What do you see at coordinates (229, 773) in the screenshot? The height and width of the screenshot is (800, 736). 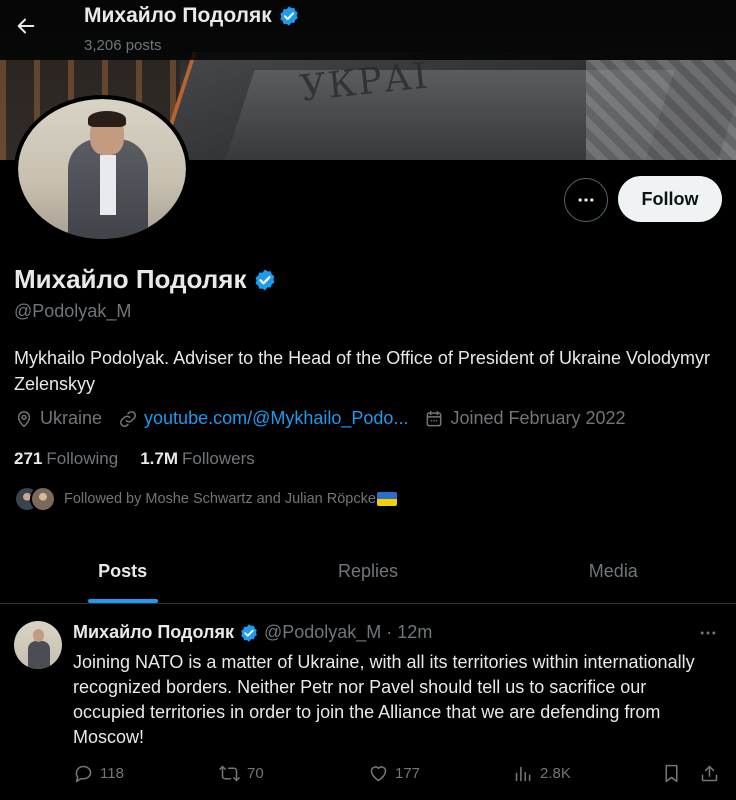 I see `repost-icon` at bounding box center [229, 773].